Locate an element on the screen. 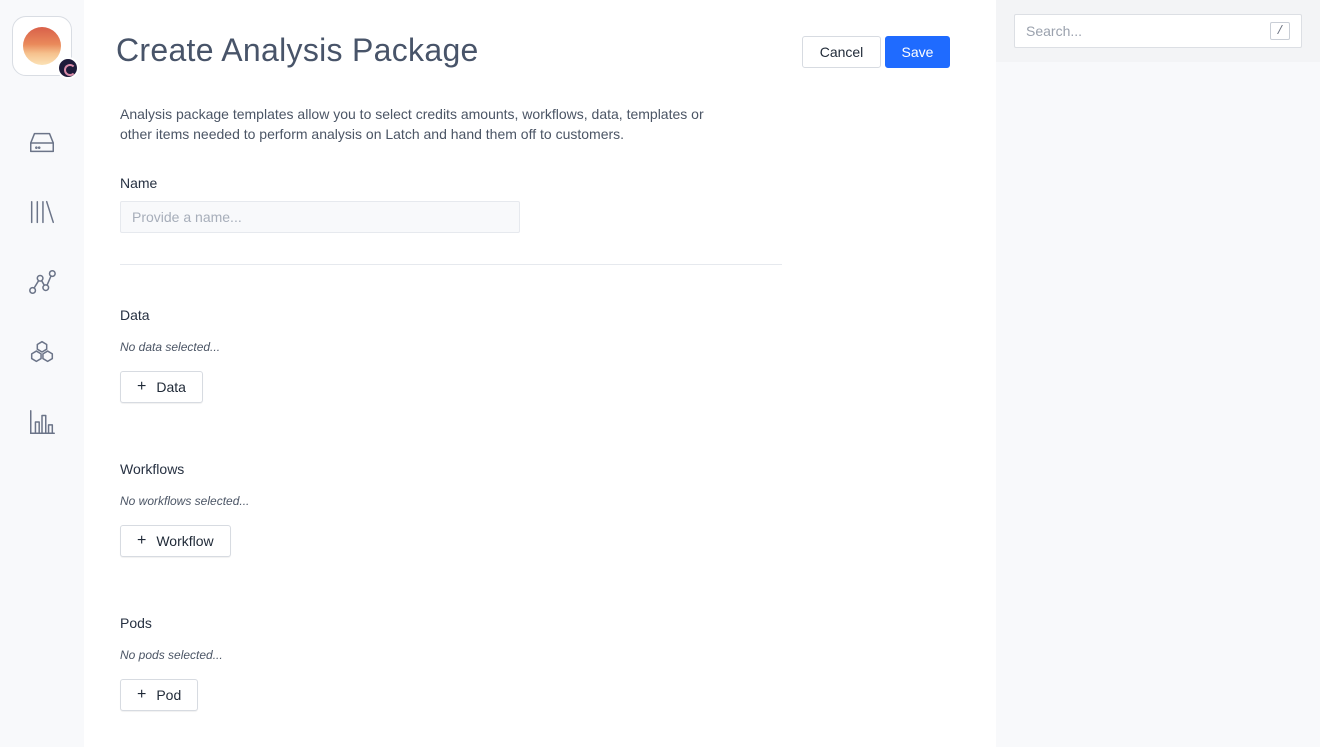 The width and height of the screenshot is (1320, 747). search-input is located at coordinates (1158, 31).